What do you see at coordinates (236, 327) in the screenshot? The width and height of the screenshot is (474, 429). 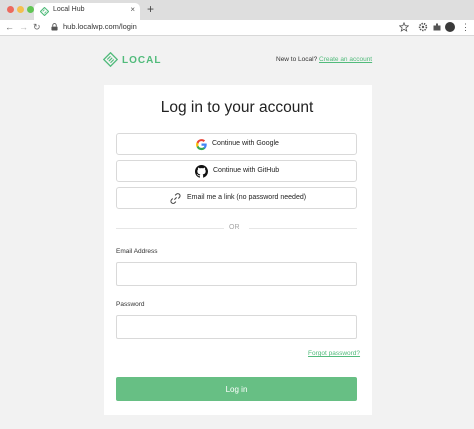 I see `password-field` at bounding box center [236, 327].